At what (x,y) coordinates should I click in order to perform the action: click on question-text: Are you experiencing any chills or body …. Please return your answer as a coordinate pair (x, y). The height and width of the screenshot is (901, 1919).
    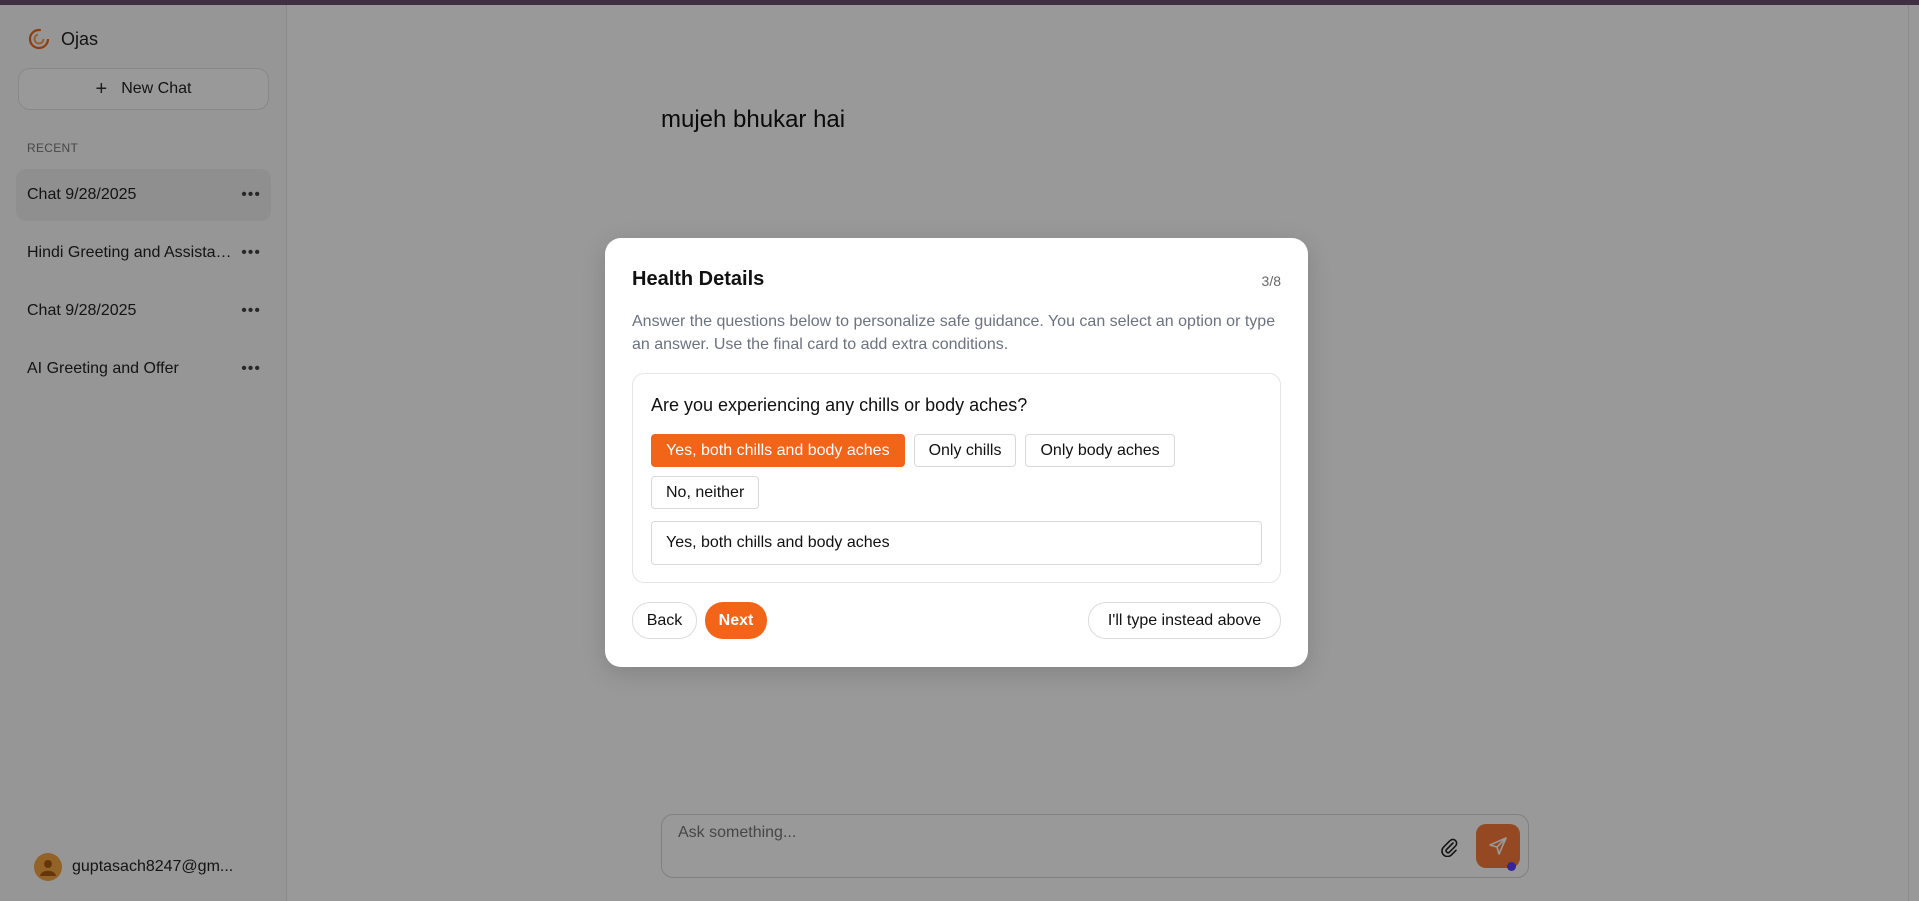
    Looking at the image, I should click on (839, 405).